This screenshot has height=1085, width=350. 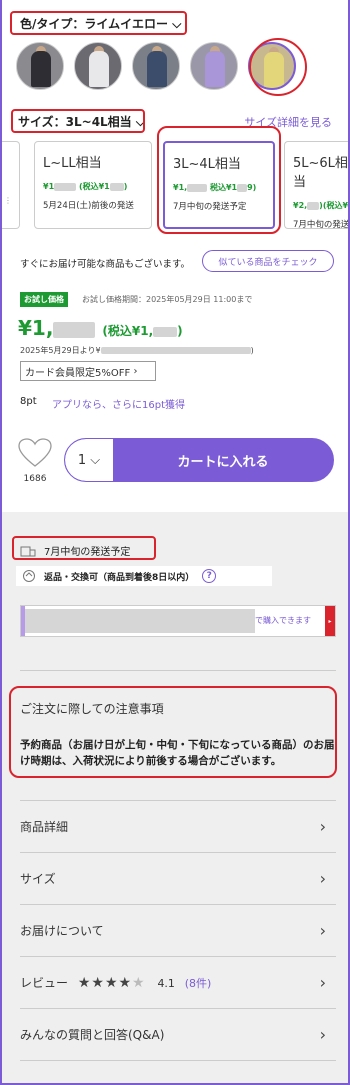 What do you see at coordinates (85, 186) in the screenshot?
I see `size-card-price: ¥1 (税込¥1)` at bounding box center [85, 186].